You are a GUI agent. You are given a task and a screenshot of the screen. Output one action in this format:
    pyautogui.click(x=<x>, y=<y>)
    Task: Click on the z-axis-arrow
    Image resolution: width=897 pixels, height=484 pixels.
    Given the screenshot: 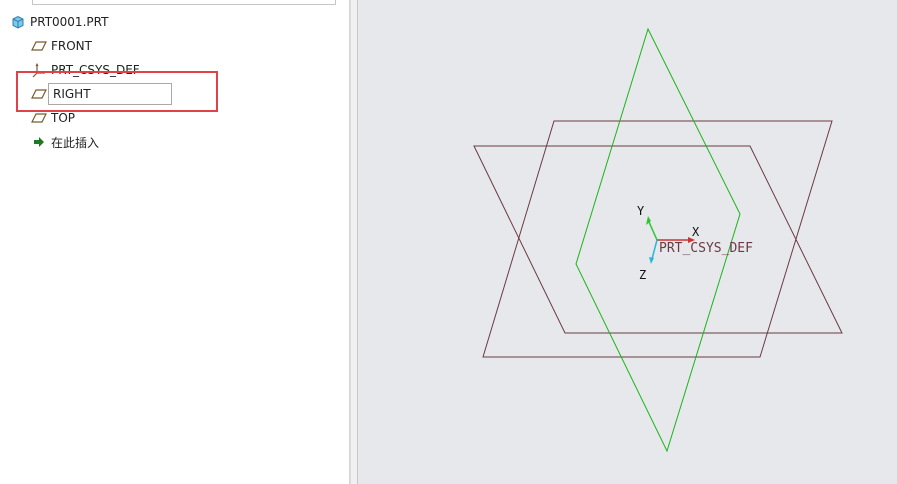 What is the action you would take?
    pyautogui.click(x=651, y=260)
    